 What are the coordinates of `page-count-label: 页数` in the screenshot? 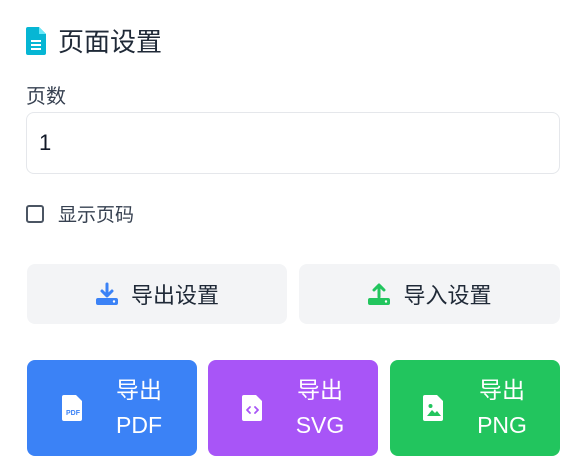 It's located at (46, 97).